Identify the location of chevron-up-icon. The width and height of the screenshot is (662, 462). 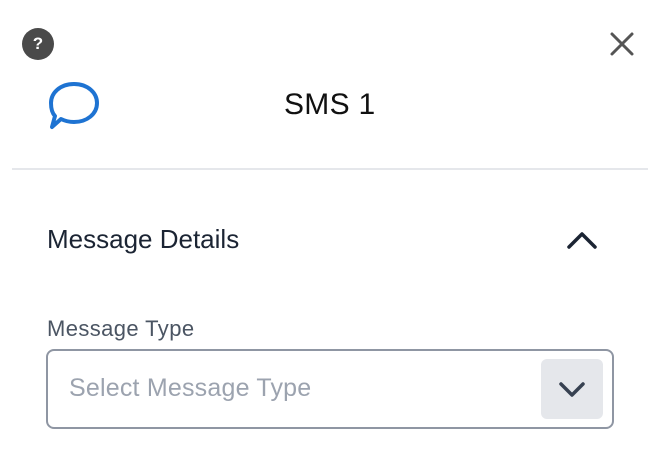
(582, 240).